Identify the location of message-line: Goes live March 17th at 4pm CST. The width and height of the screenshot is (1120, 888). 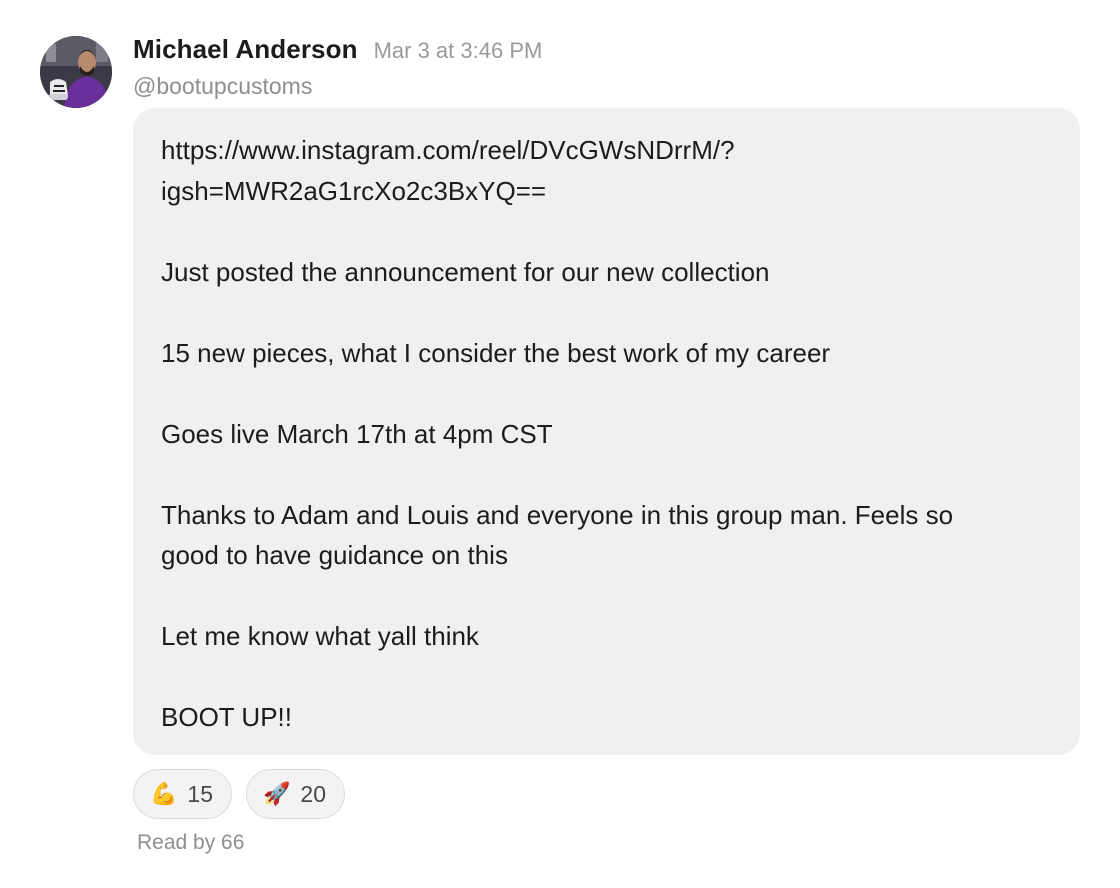
(357, 433).